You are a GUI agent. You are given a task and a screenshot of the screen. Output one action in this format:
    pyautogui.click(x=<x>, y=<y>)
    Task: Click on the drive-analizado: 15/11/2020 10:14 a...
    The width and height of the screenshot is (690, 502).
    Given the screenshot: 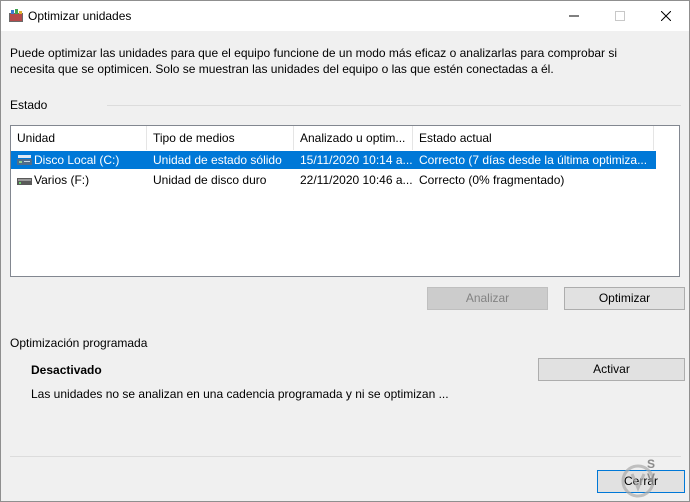 What is the action you would take?
    pyautogui.click(x=356, y=160)
    